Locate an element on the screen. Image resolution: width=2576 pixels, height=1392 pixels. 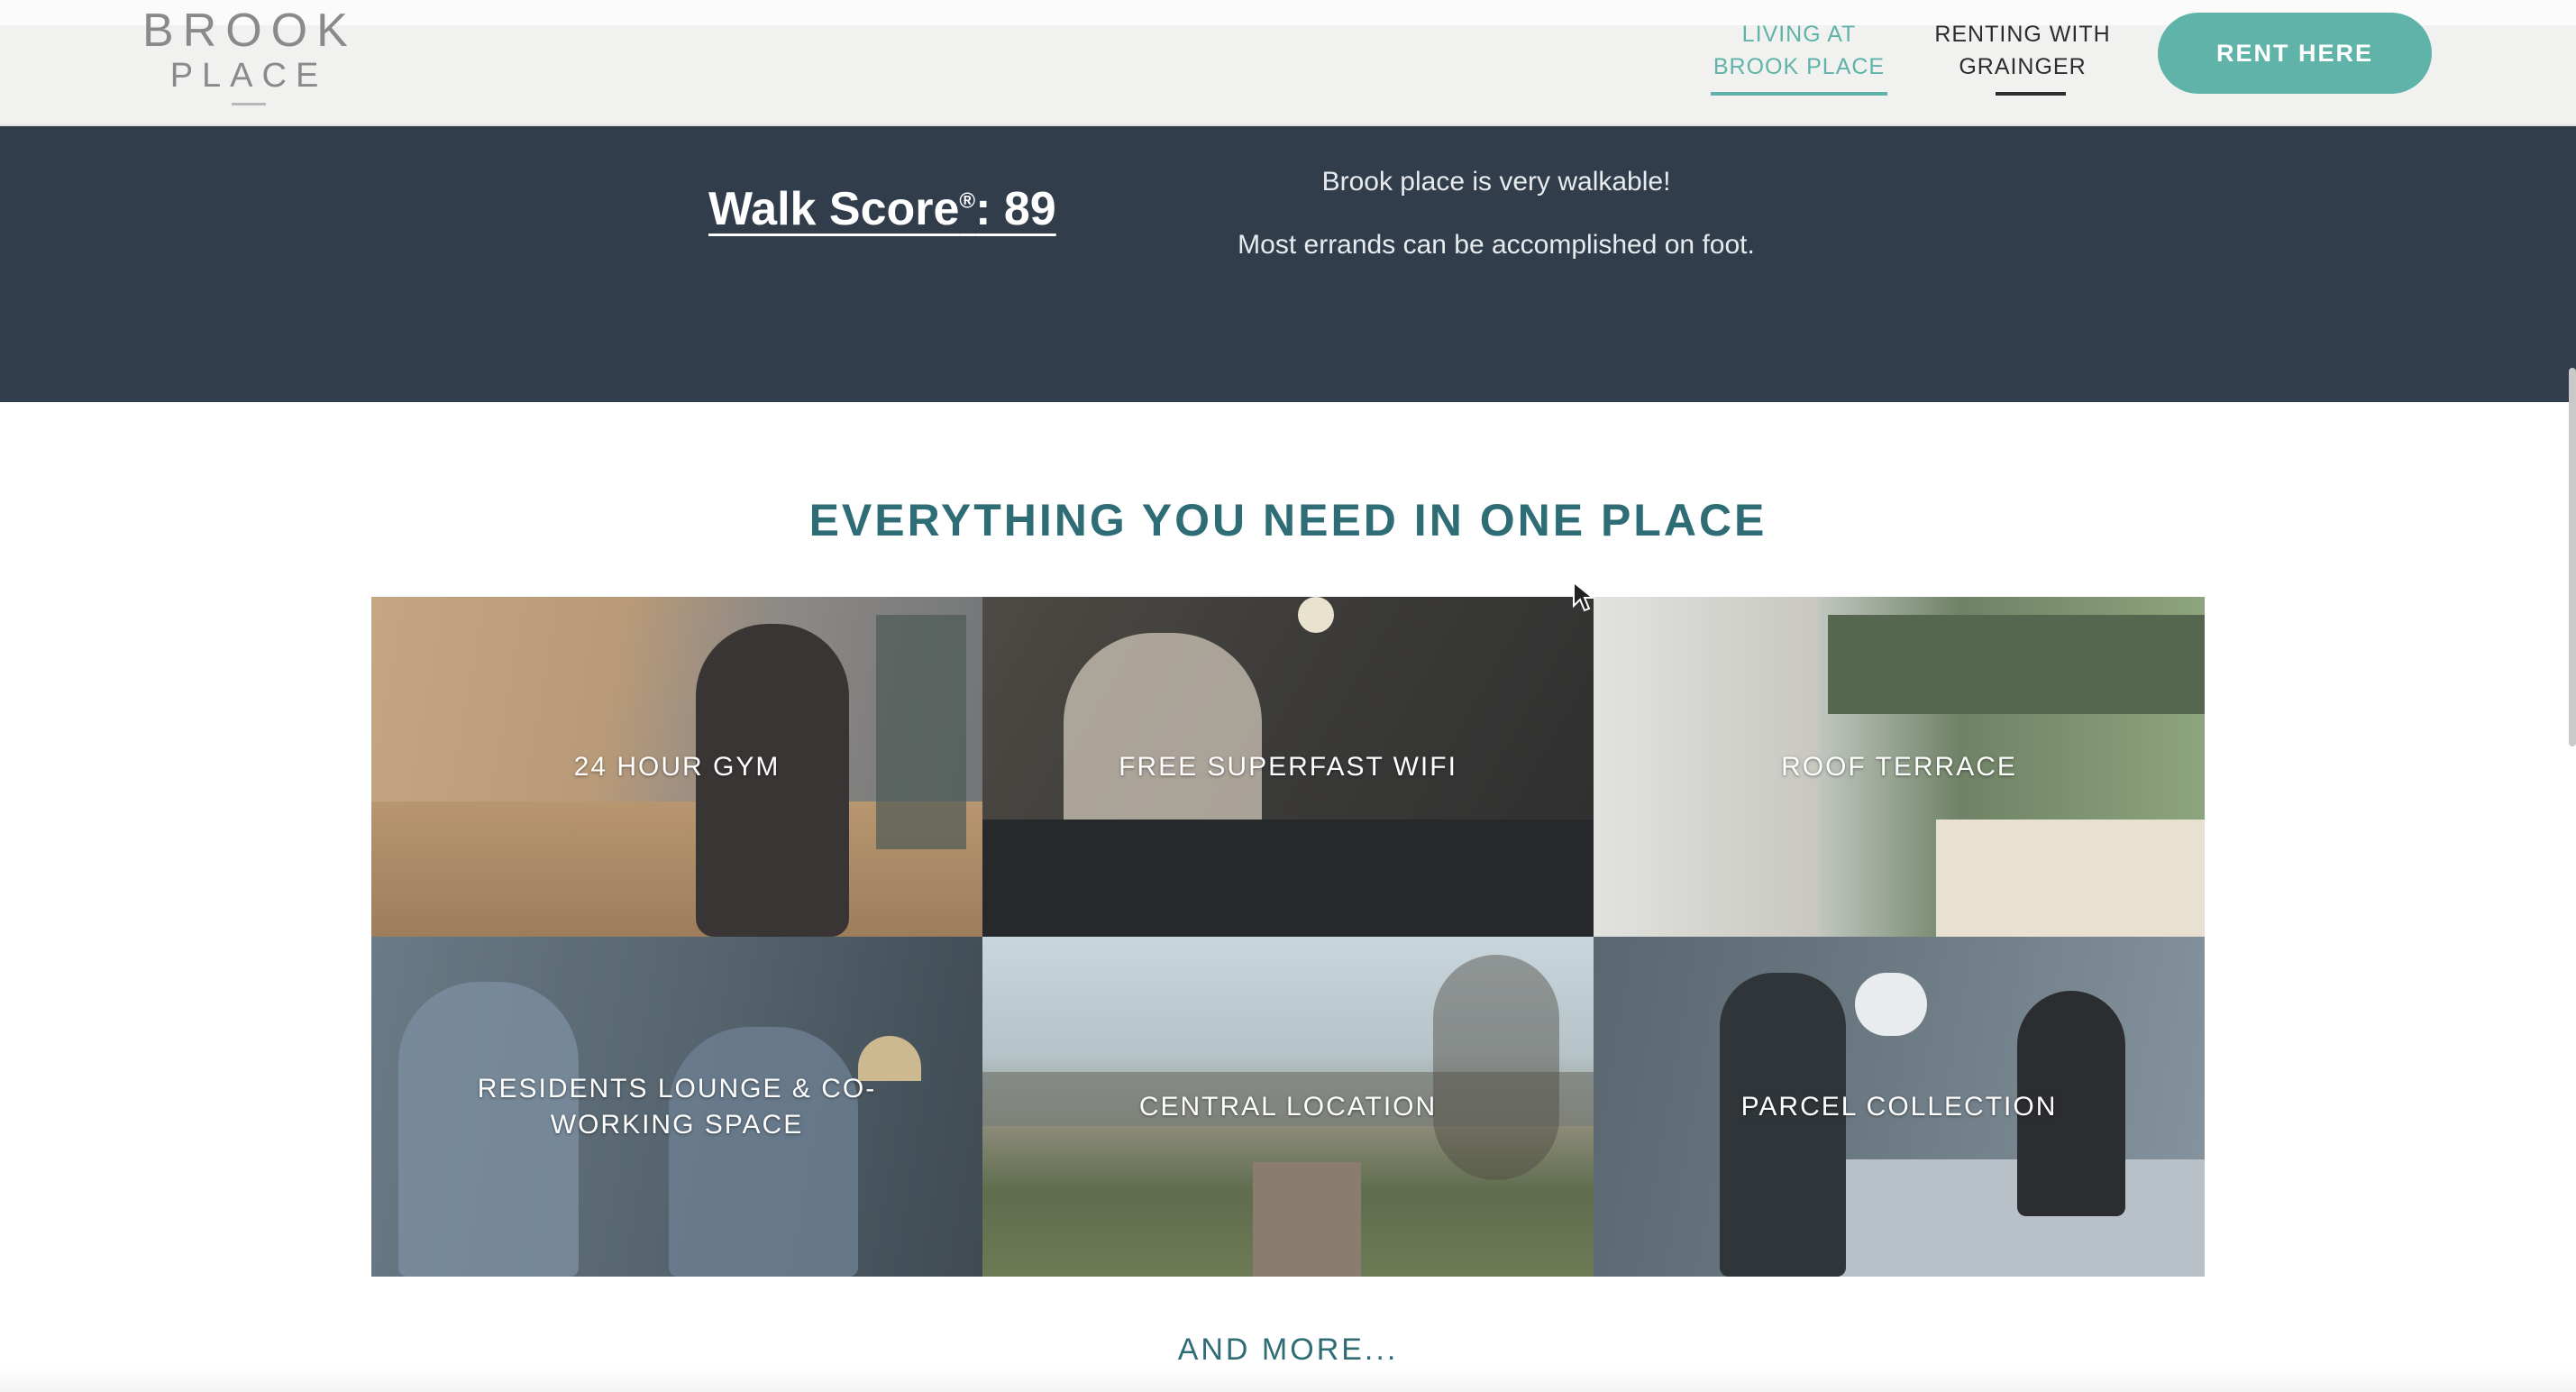
parcel-flowers-image is located at coordinates (1891, 1004).